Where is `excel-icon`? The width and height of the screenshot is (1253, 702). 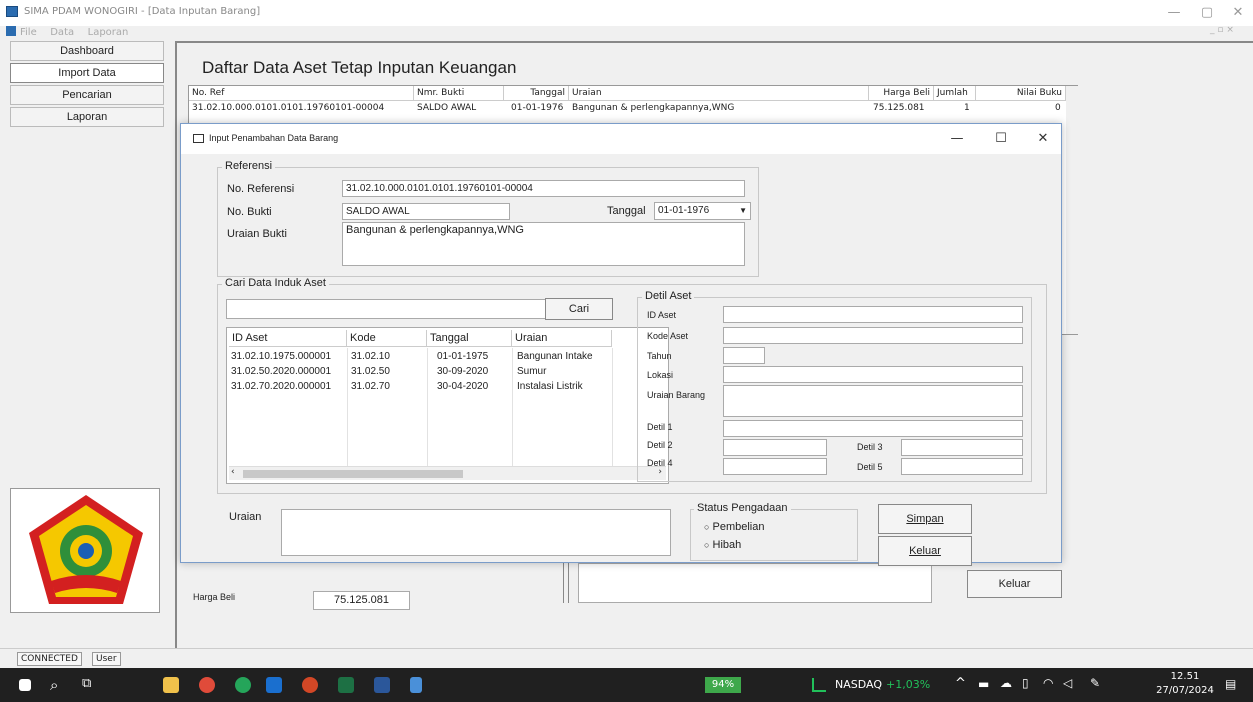
excel-icon is located at coordinates (346, 685).